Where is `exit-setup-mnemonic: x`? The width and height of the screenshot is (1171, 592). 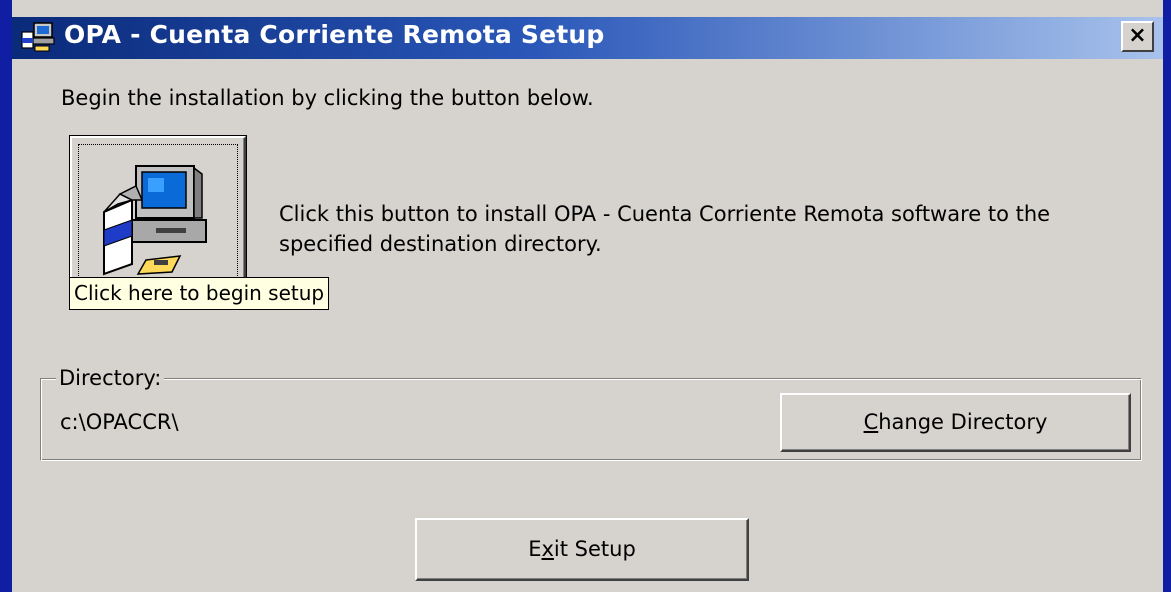
exit-setup-mnemonic: x is located at coordinates (547, 549).